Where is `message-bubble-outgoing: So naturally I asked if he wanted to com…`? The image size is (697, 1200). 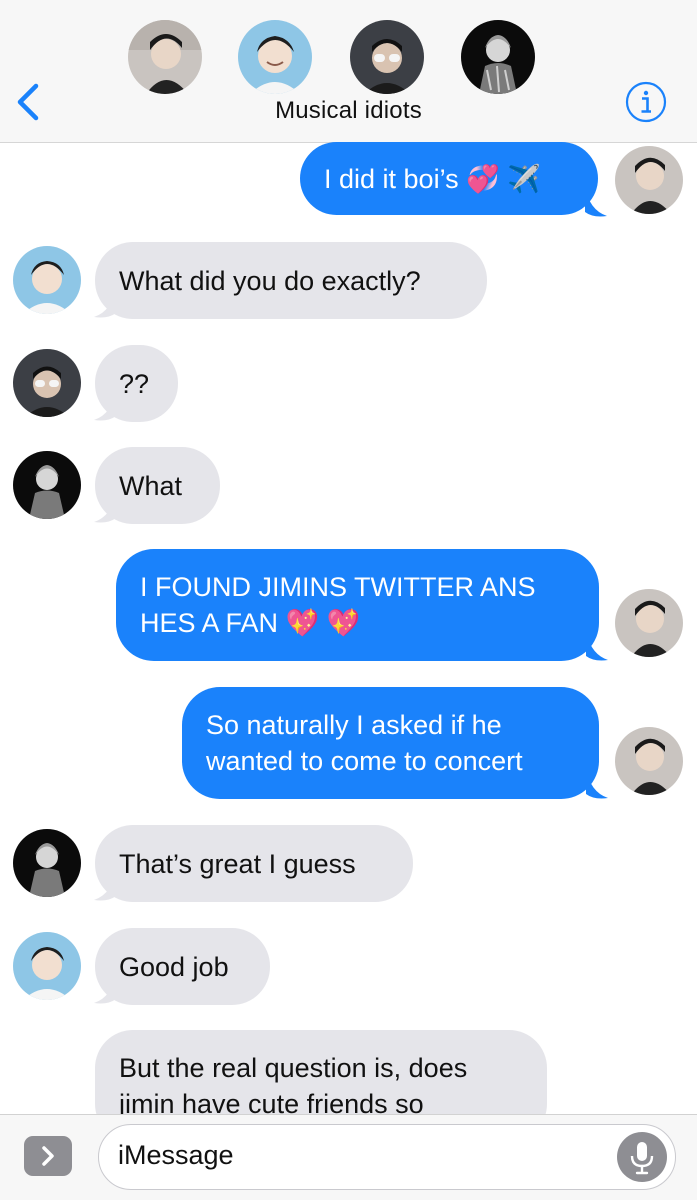
message-bubble-outgoing: So naturally I asked if he wanted to com… is located at coordinates (390, 743).